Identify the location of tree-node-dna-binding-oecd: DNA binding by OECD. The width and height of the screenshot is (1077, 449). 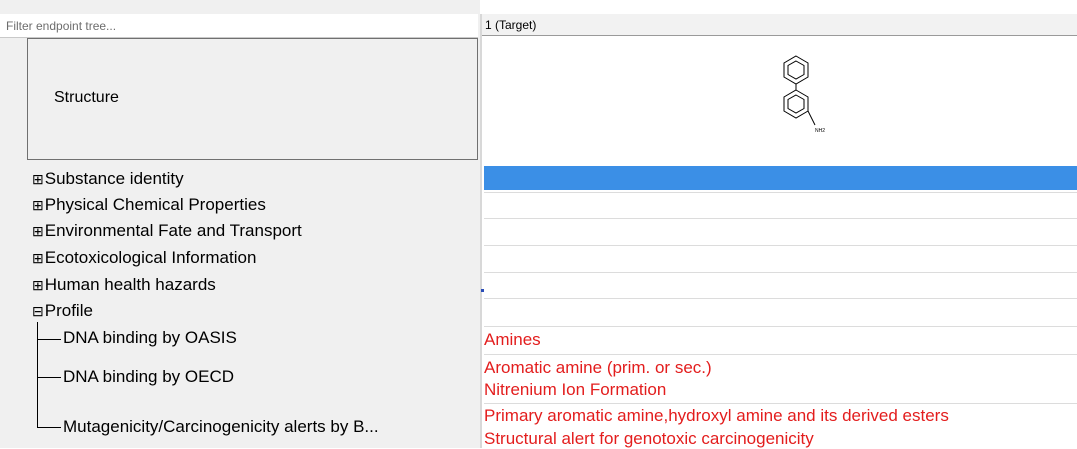
(148, 377).